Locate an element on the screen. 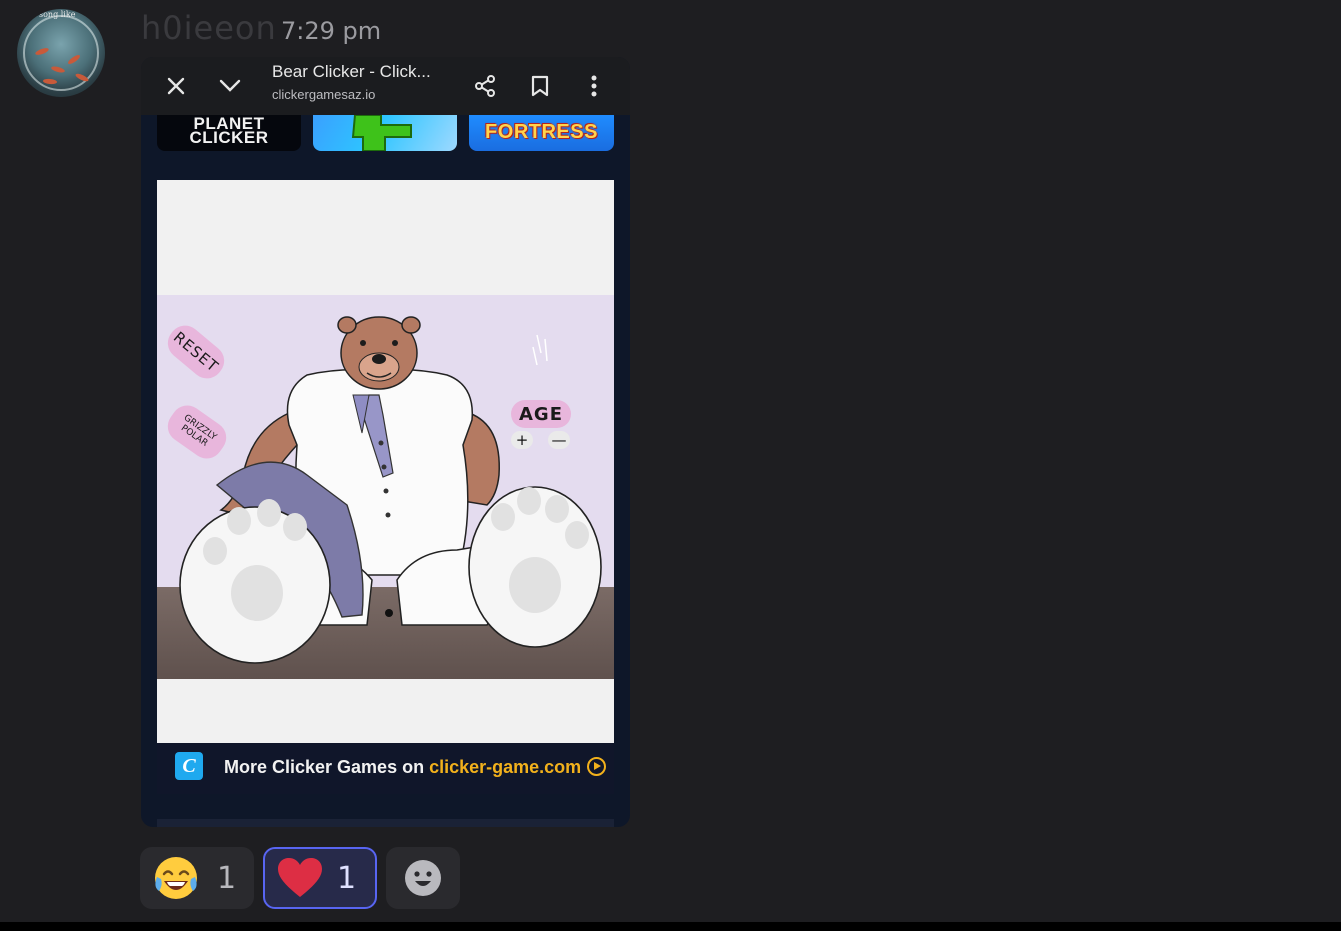 Image resolution: width=1341 pixels, height=931 pixels. thumbnail-blocks-game is located at coordinates (385, 133).